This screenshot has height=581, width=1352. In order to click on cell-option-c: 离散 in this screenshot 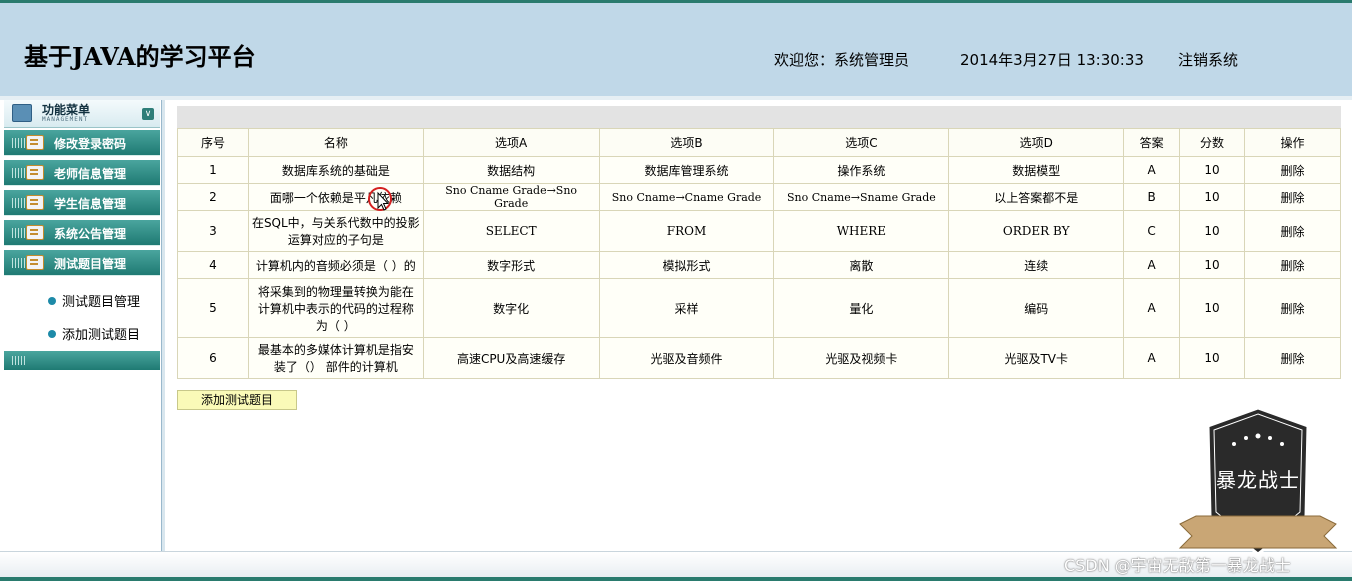, I will do `click(861, 265)`.